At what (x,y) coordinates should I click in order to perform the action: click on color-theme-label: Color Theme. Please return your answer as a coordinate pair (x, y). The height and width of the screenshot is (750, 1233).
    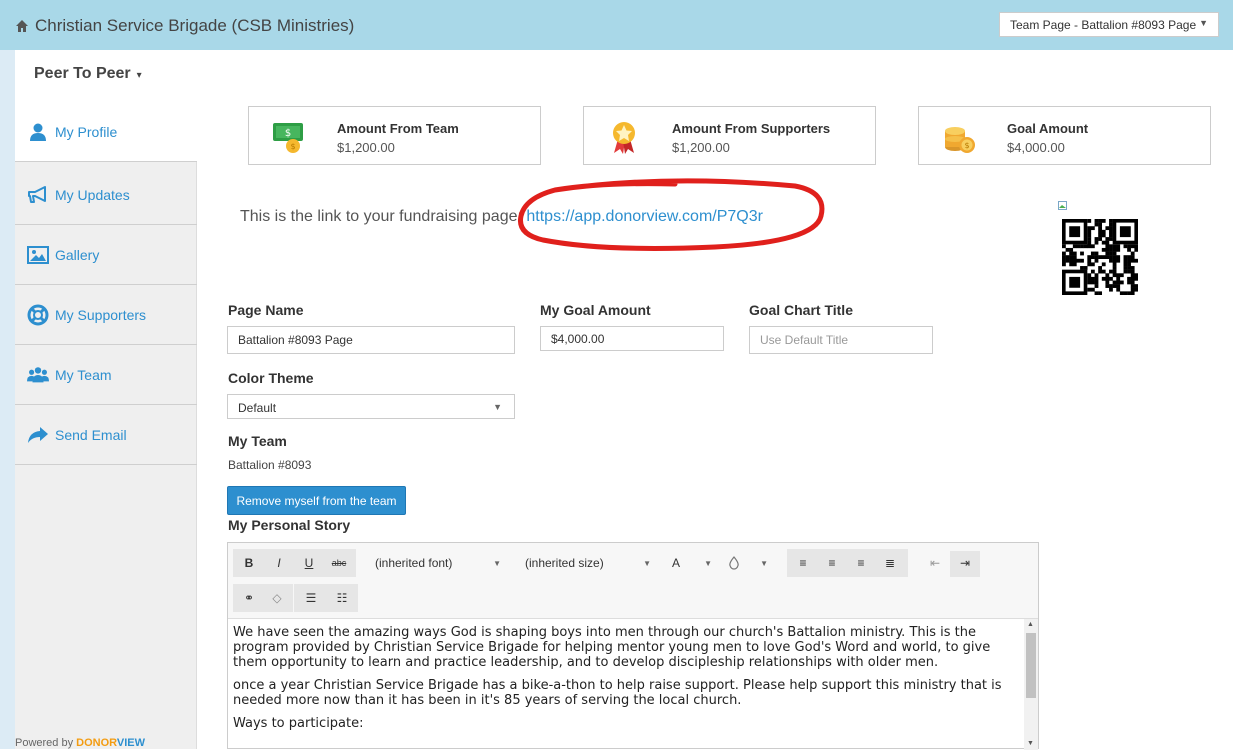
    Looking at the image, I should click on (271, 378).